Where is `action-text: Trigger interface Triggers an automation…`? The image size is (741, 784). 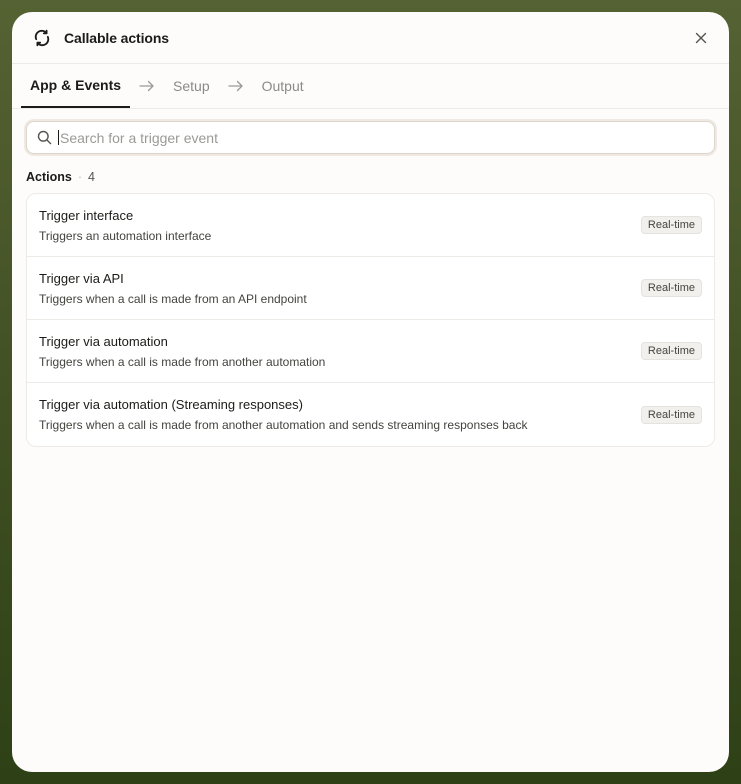
action-text: Trigger interface Triggers an automation… is located at coordinates (340, 225).